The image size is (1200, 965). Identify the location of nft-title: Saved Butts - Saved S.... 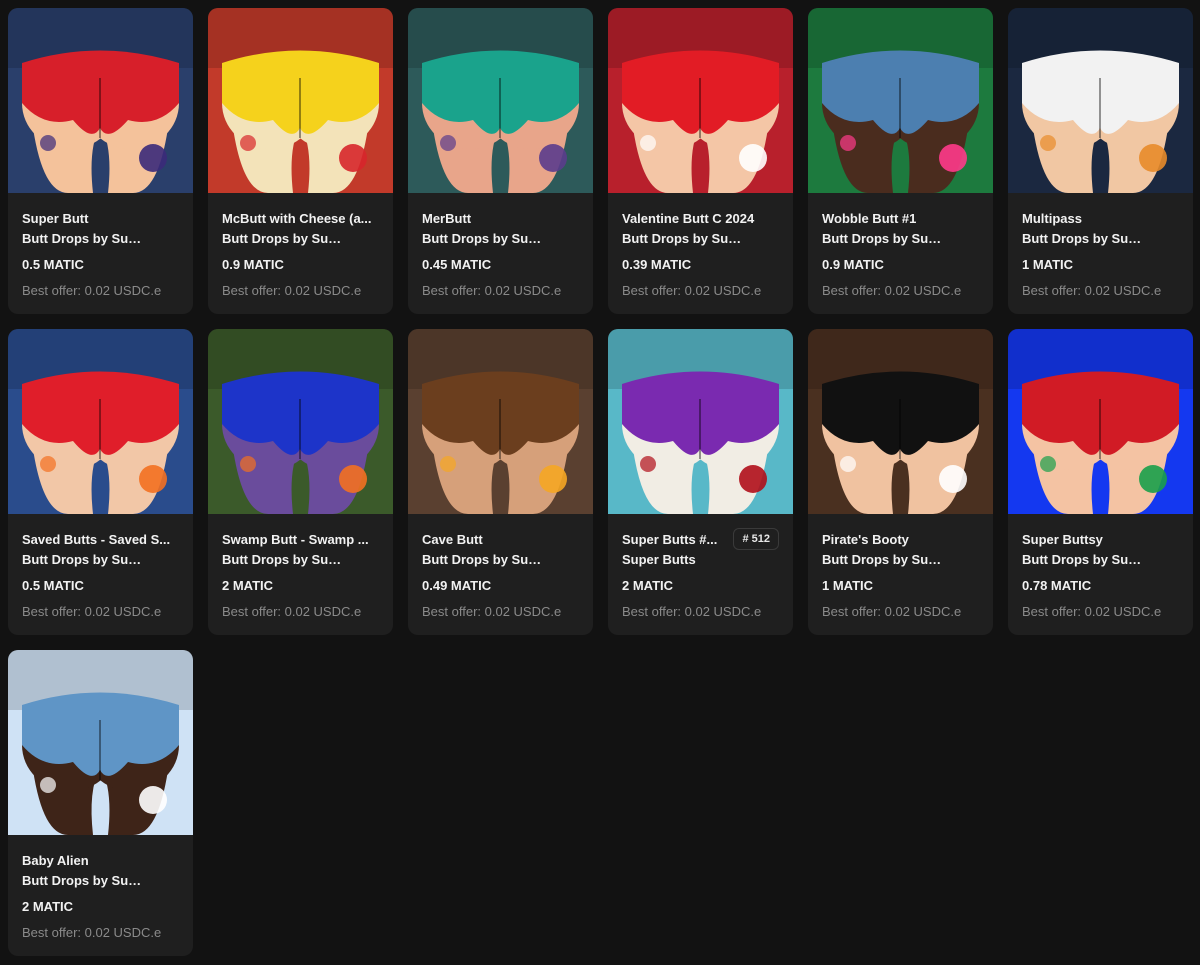
(96, 539).